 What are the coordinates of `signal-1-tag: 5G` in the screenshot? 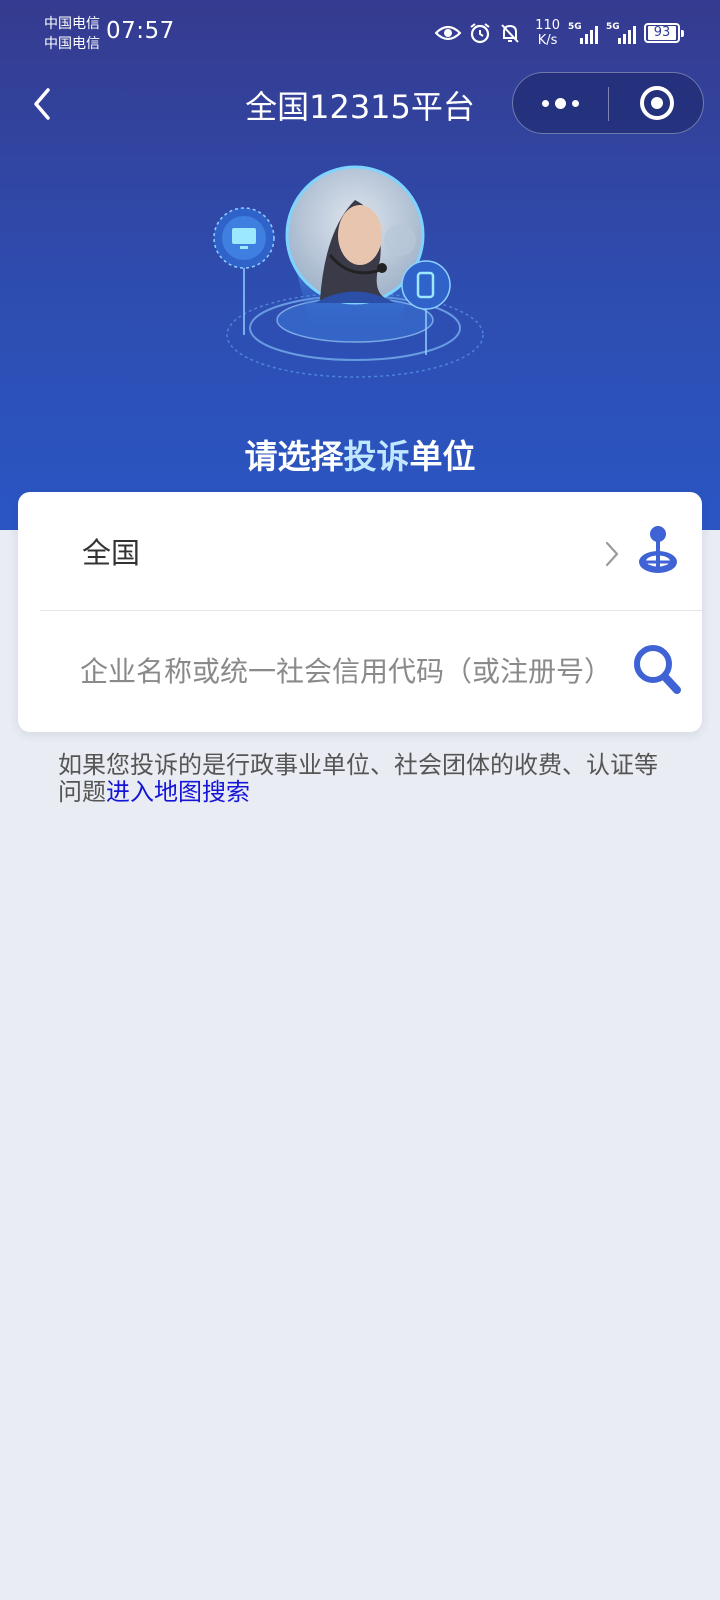 It's located at (575, 27).